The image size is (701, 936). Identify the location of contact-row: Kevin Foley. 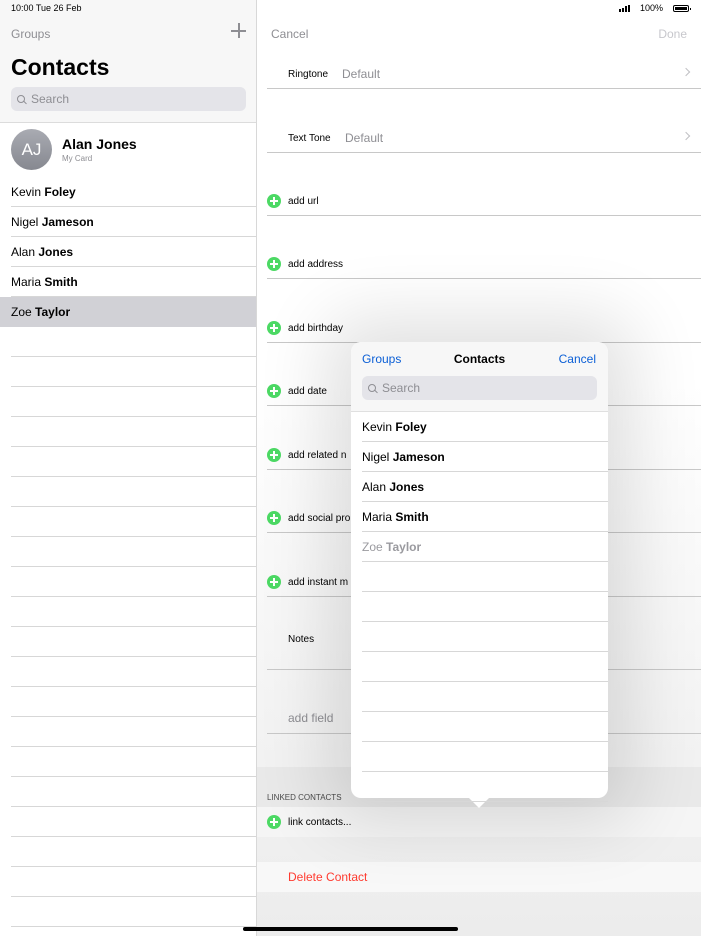
(128, 192).